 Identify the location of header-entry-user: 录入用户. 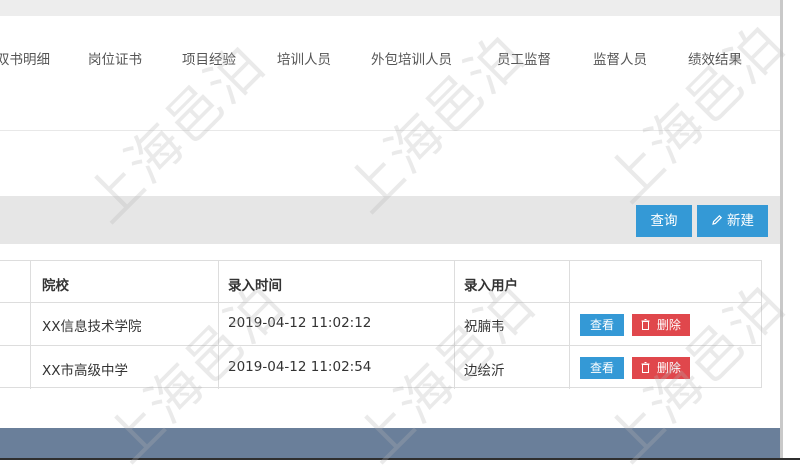
(491, 286).